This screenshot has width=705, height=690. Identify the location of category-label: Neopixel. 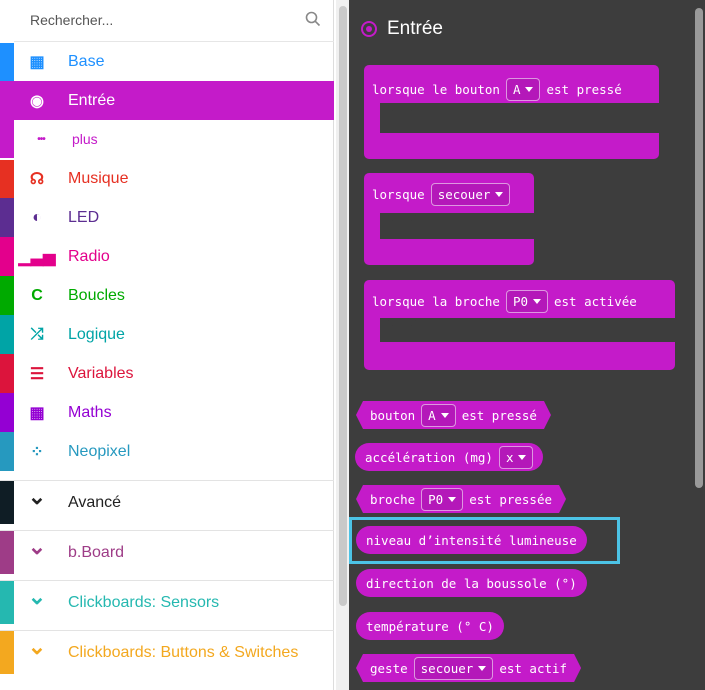
(99, 451).